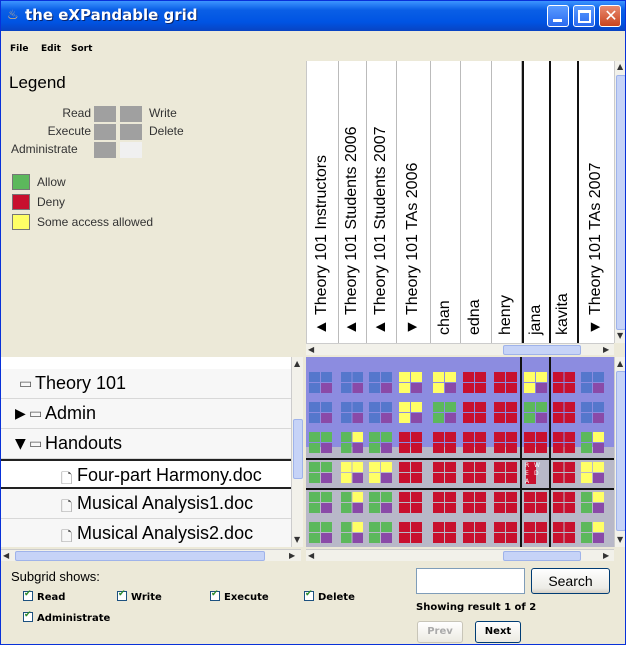 The image size is (626, 645). I want to click on expand-icon: ▶, so click(20, 414).